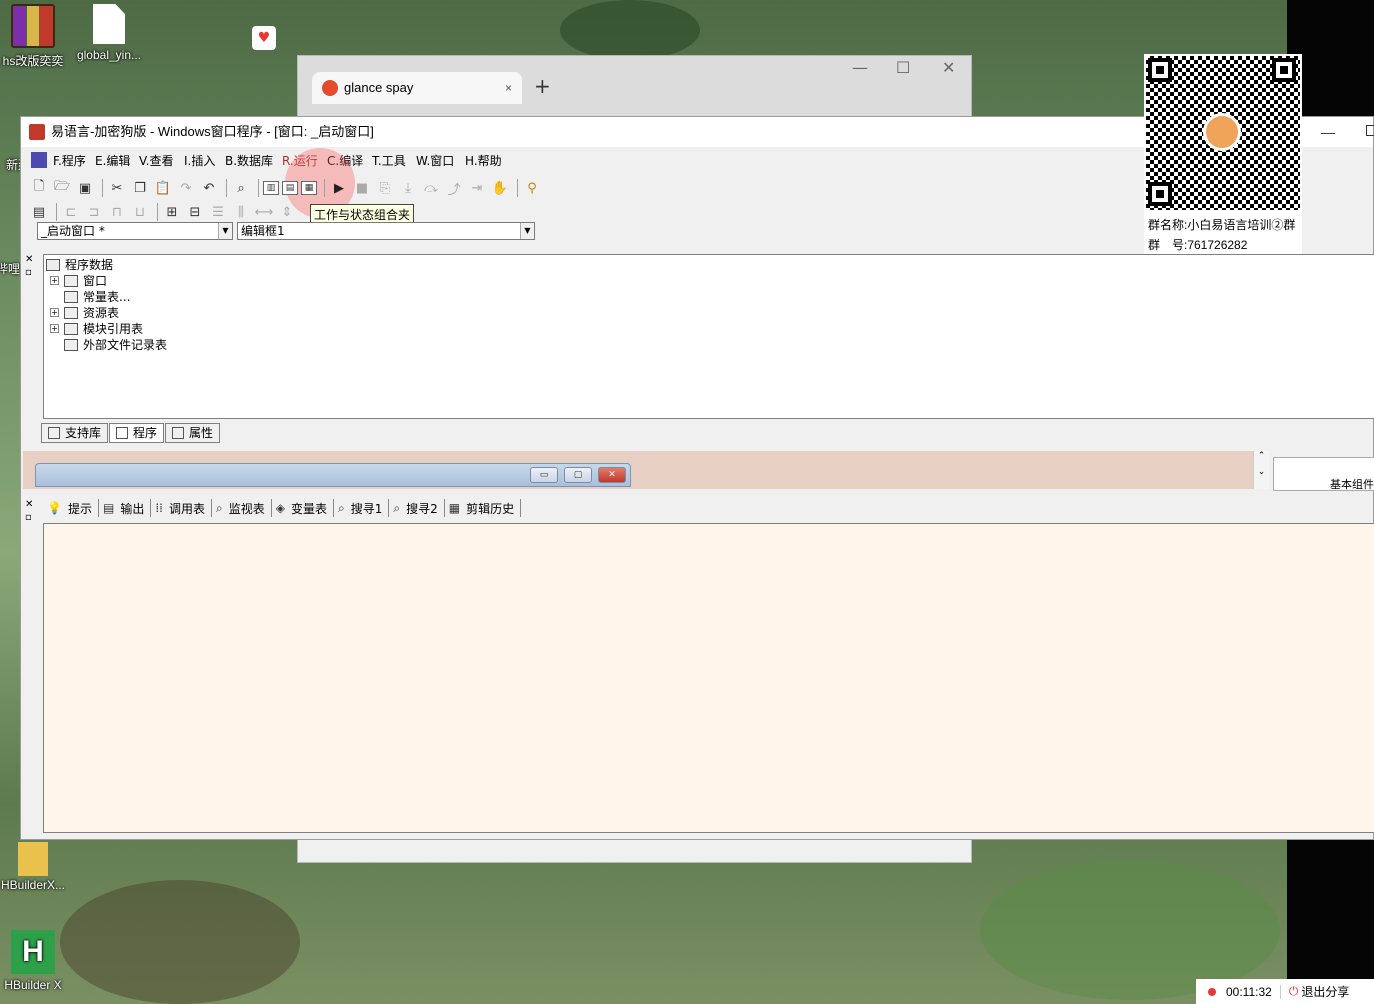  I want to click on align-right-icon: ⊐, so click(94, 212).